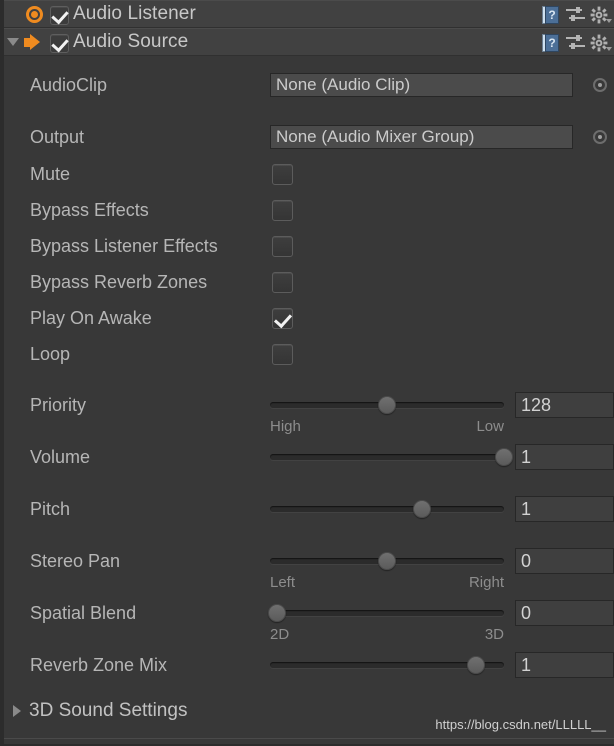 This screenshot has width=614, height=746. Describe the element at coordinates (309, 738) in the screenshot. I see `bottom-divider` at that location.